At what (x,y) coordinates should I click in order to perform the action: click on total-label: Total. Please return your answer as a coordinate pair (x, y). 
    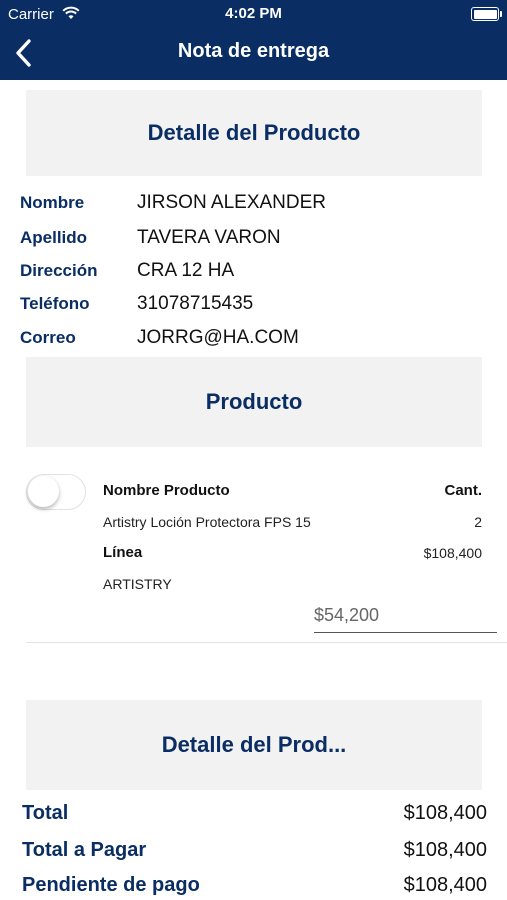
    Looking at the image, I should click on (45, 813).